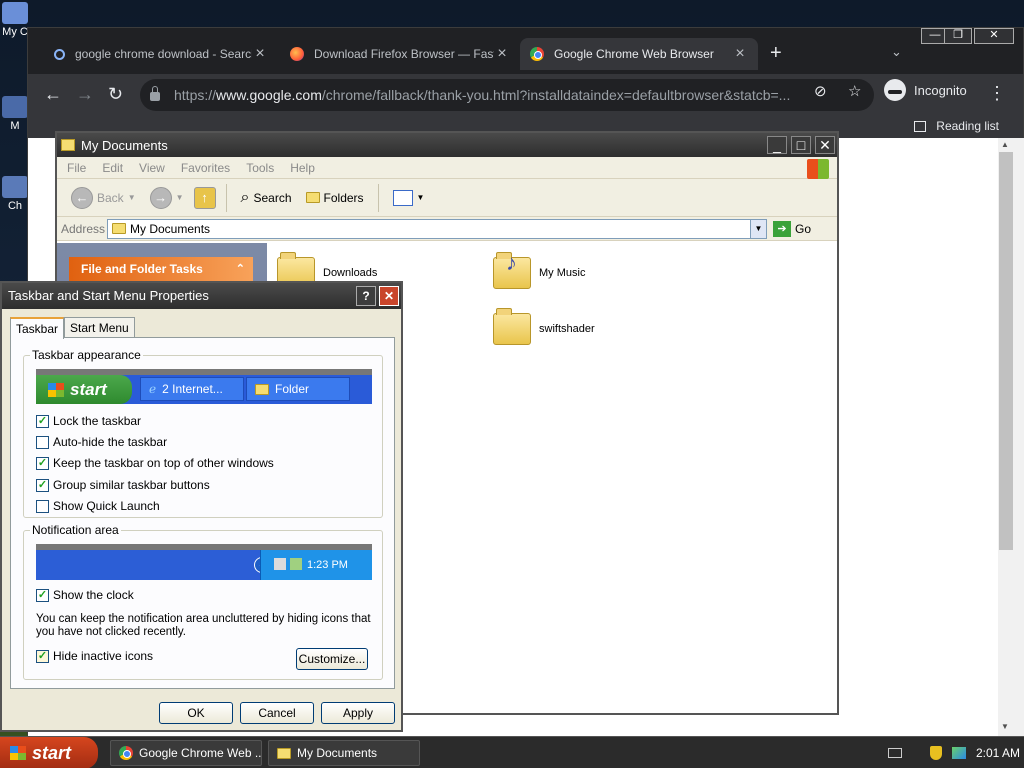 The image size is (1024, 768). What do you see at coordinates (792, 228) in the screenshot?
I see `go-button: ➔ Go` at bounding box center [792, 228].